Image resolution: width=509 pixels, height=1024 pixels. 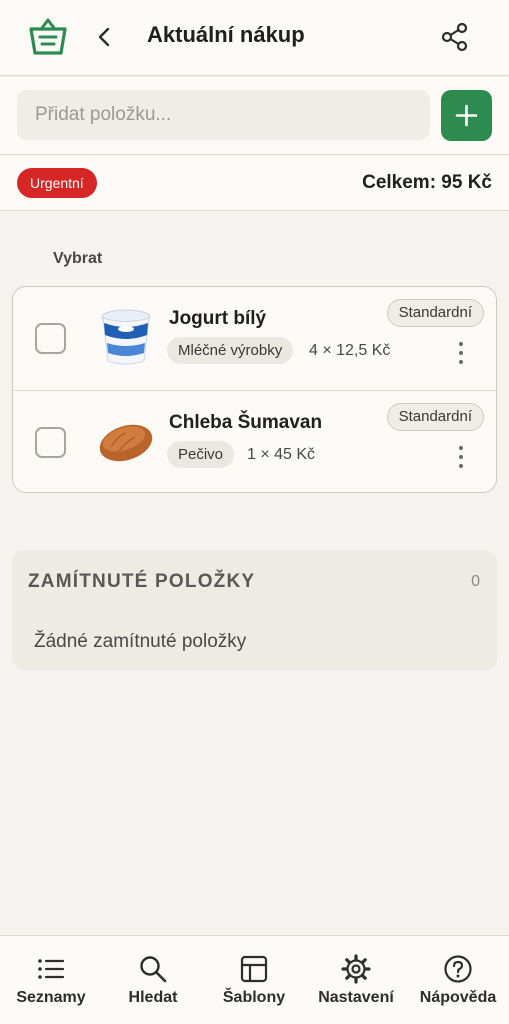 What do you see at coordinates (153, 969) in the screenshot?
I see `search-icon` at bounding box center [153, 969].